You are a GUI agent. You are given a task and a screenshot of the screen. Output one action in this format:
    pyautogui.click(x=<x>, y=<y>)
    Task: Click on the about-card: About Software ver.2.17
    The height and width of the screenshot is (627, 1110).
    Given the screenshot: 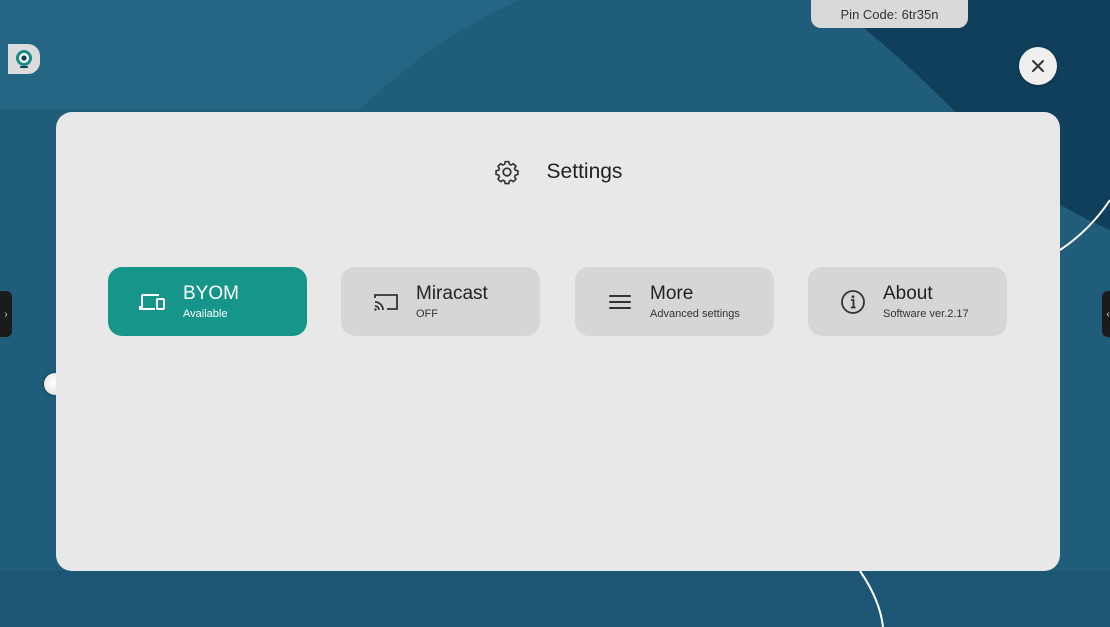 What is the action you would take?
    pyautogui.click(x=907, y=301)
    